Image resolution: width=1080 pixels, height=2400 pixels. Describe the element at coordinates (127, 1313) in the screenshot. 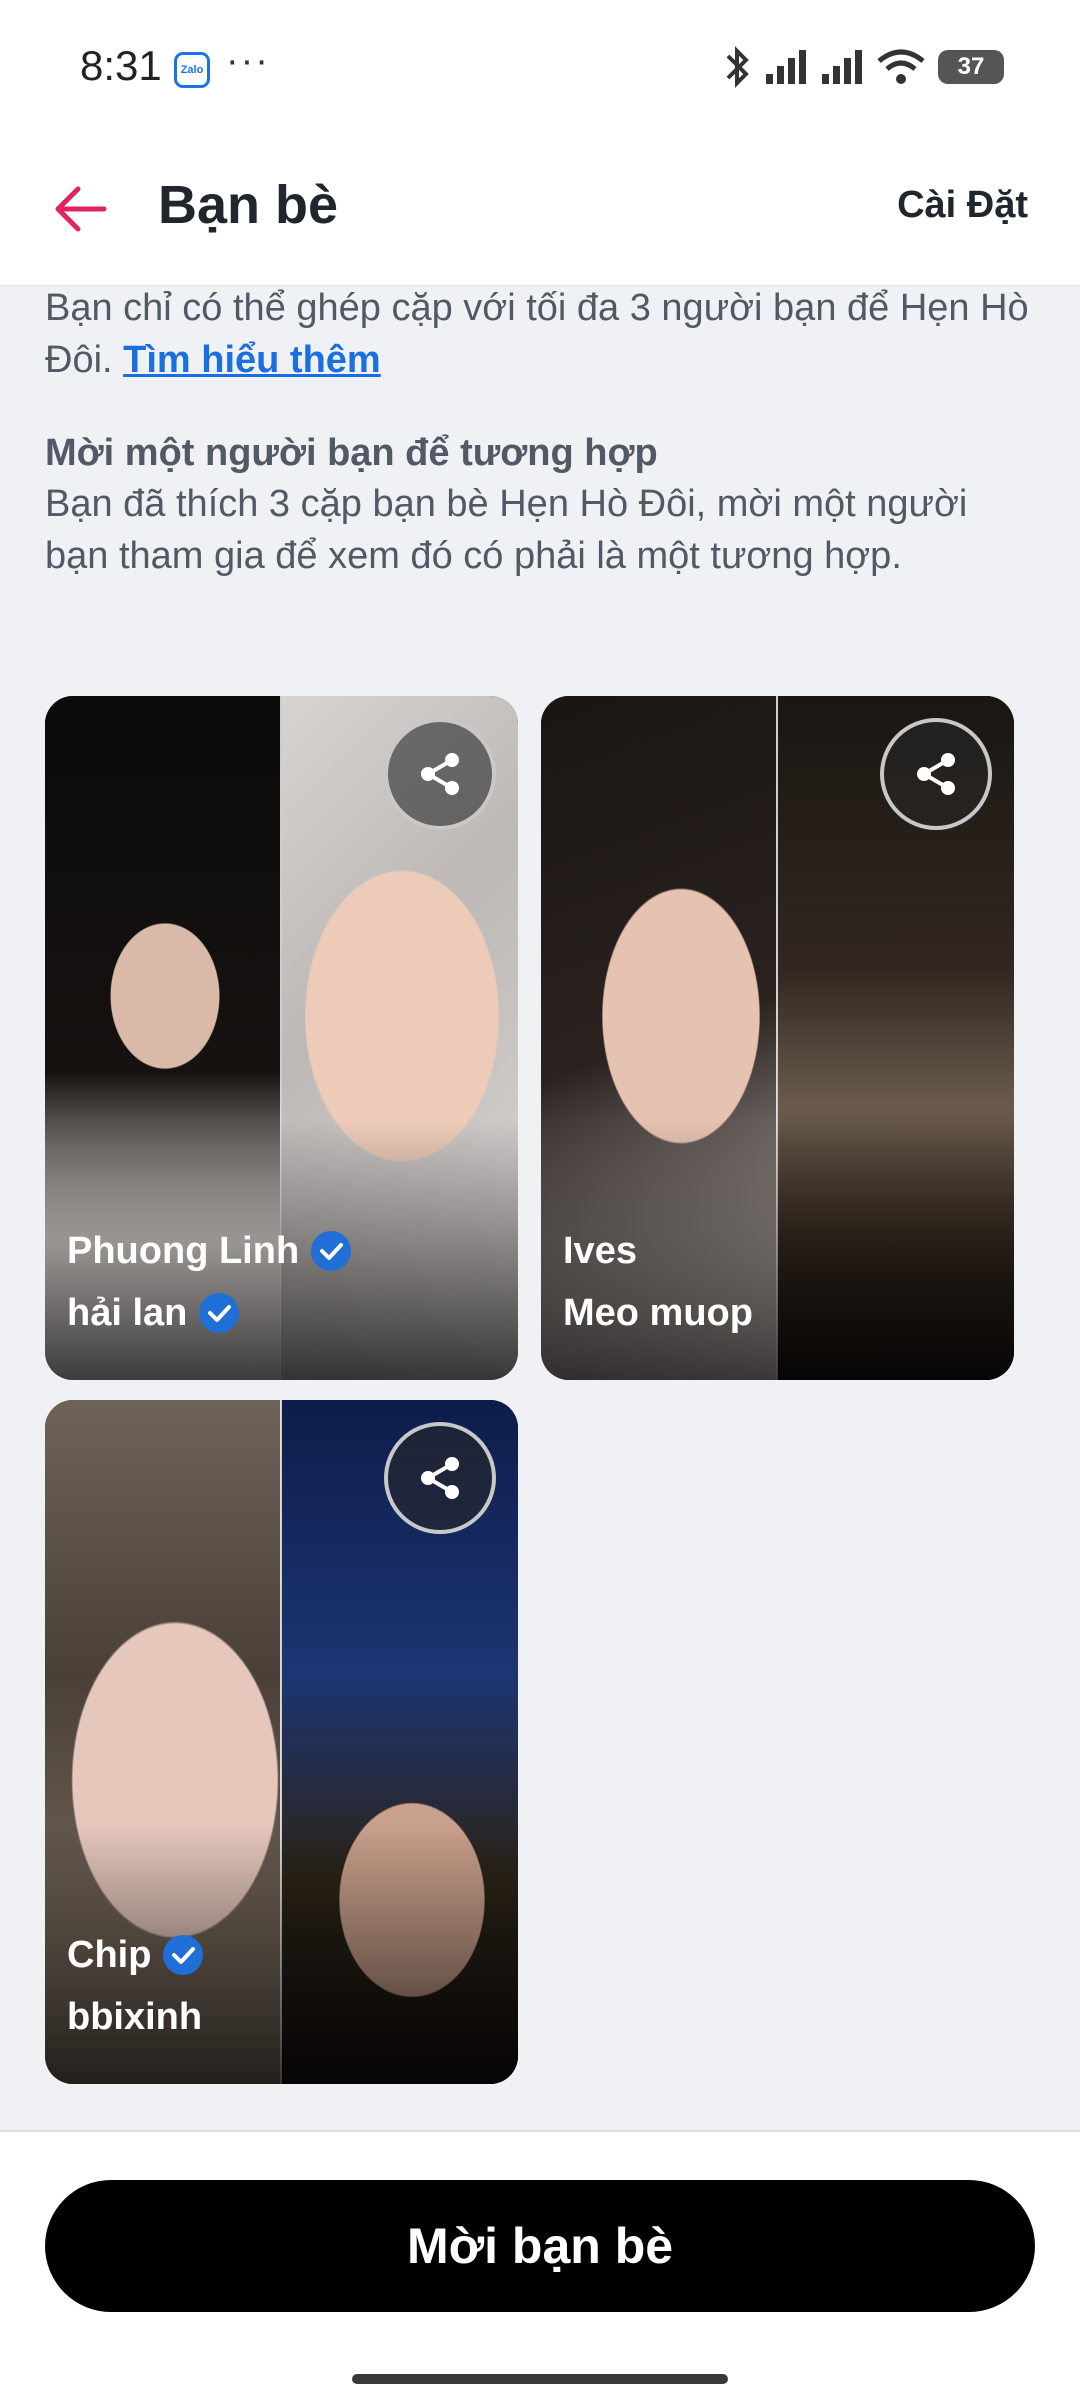

I see `friend-name: hải lan` at that location.